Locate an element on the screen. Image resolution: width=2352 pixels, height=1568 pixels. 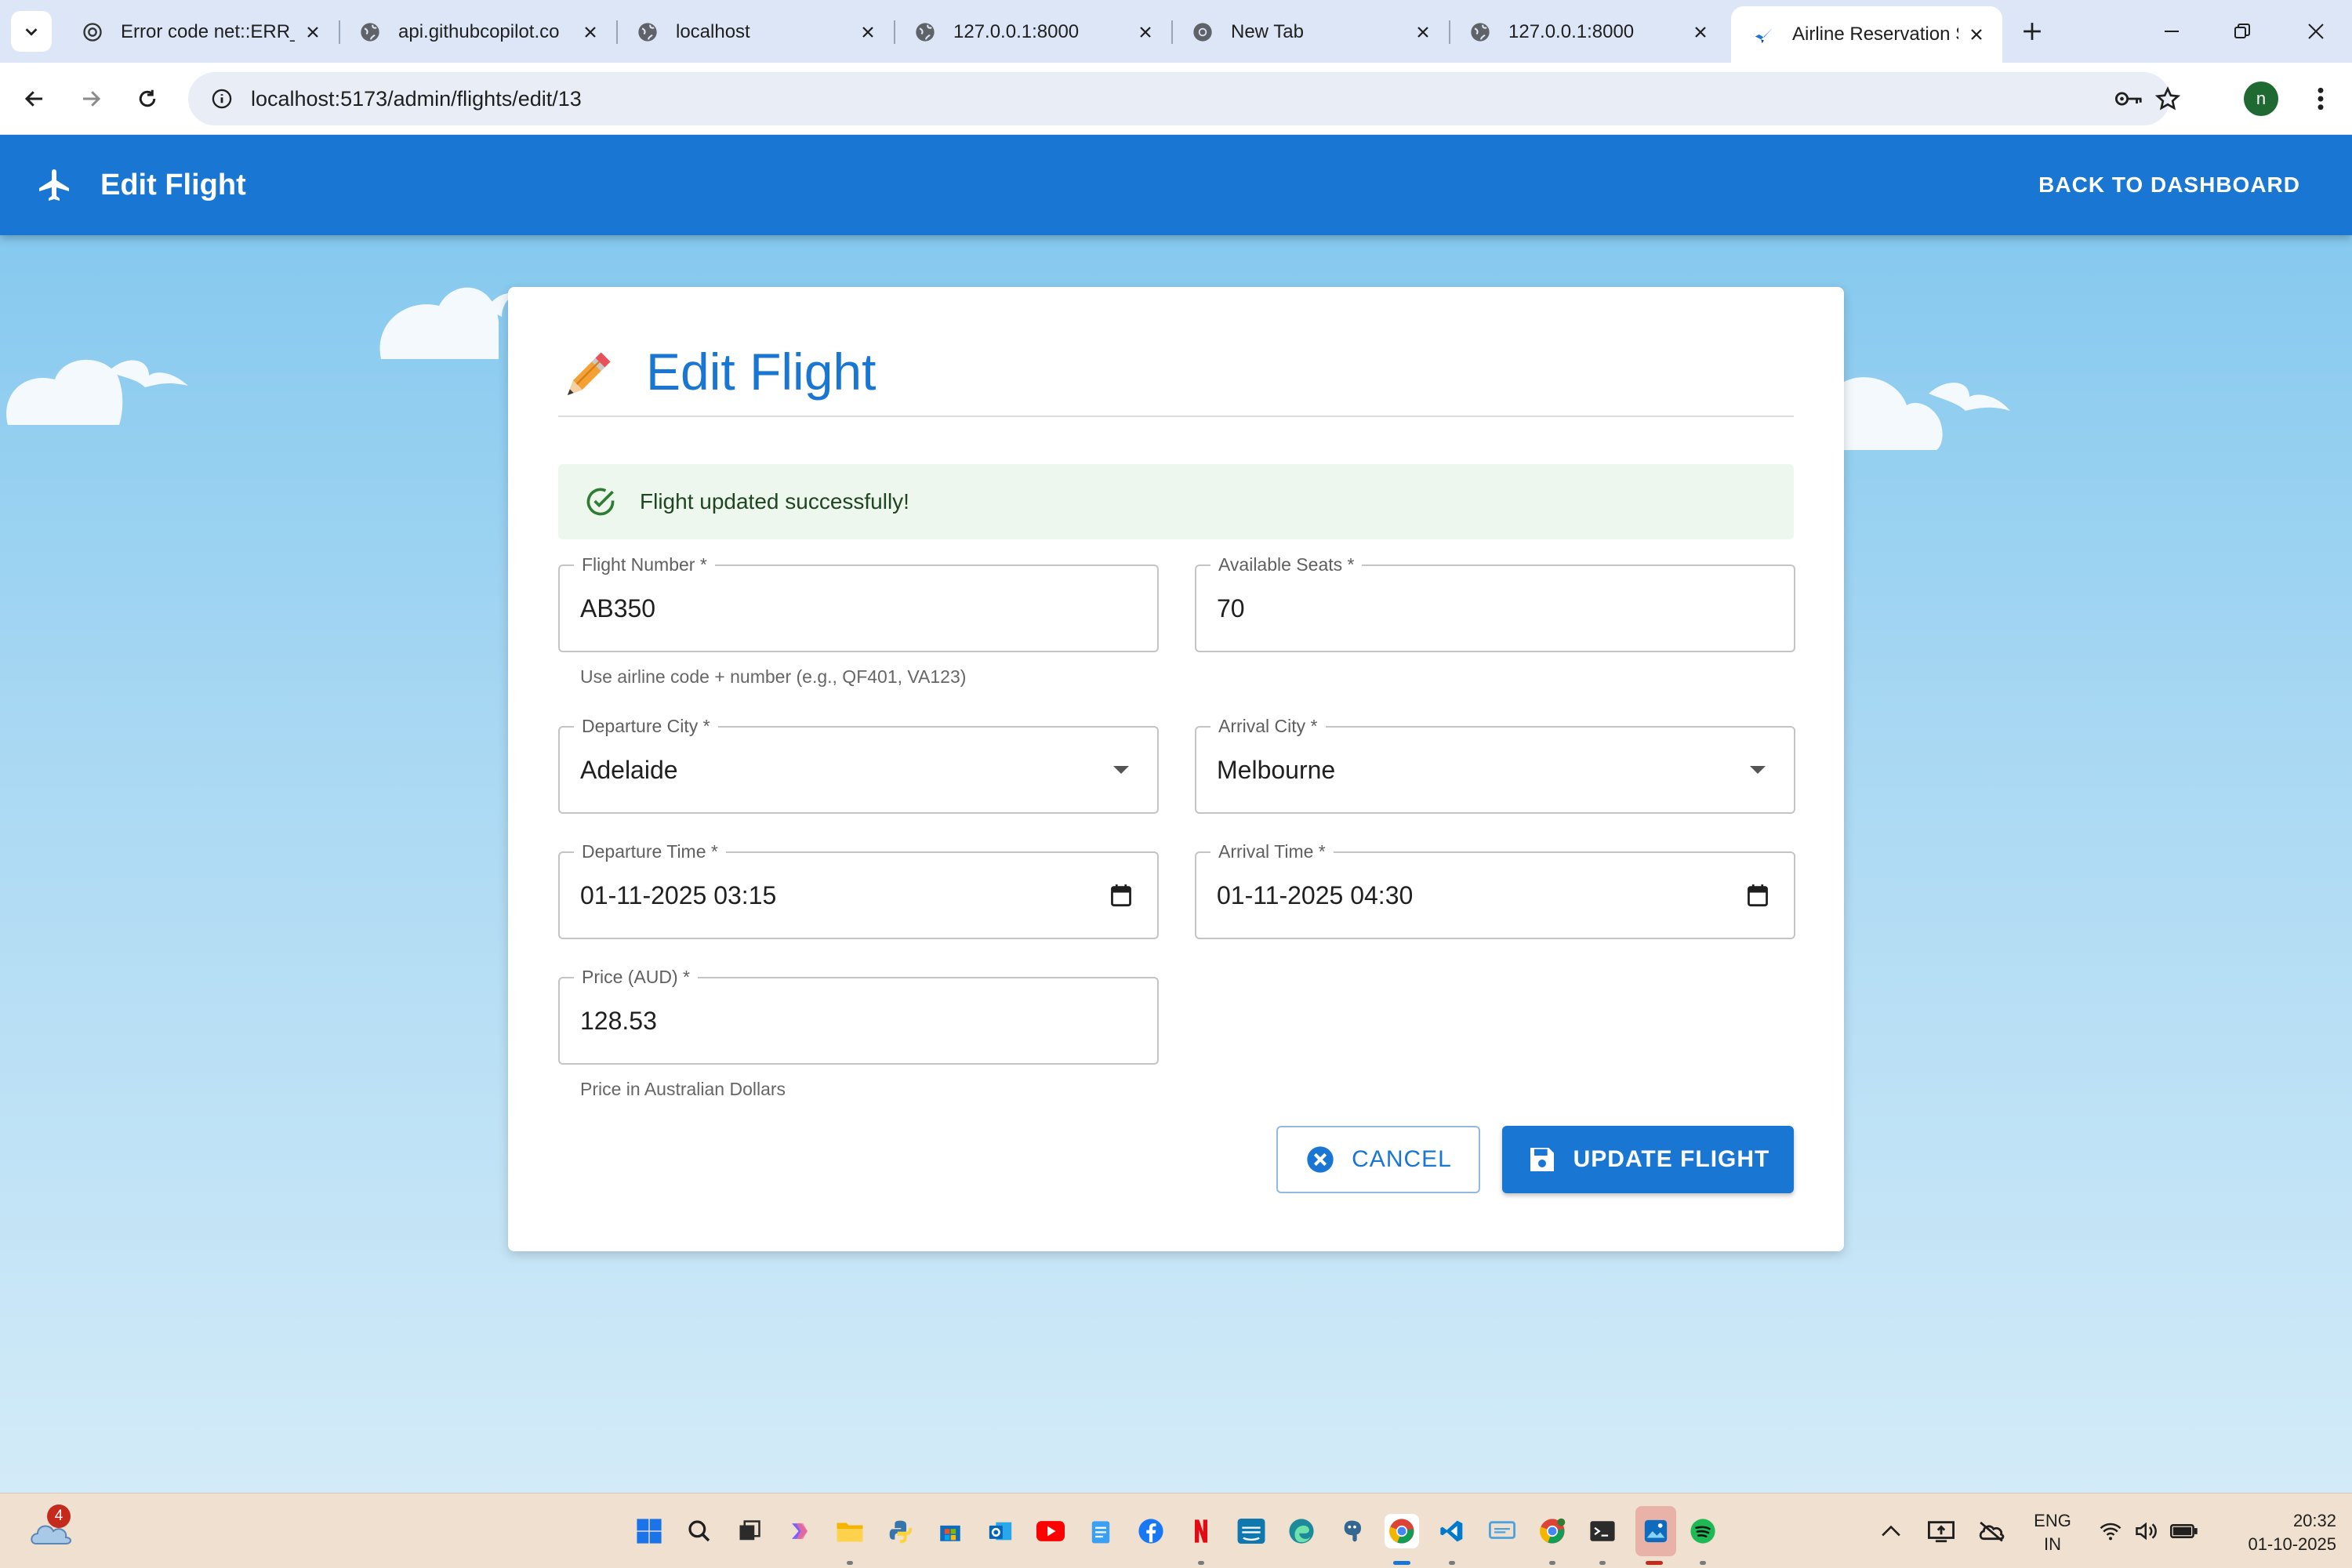
chrome-profile-icon is located at coordinates (1552, 1531).